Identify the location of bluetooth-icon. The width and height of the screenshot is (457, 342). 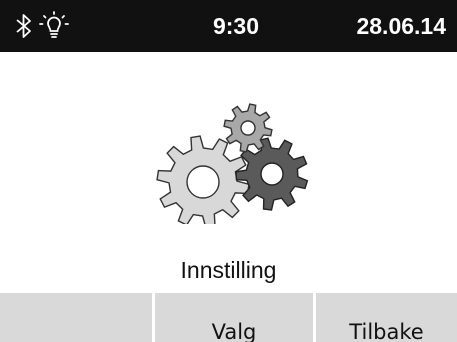
(23, 26).